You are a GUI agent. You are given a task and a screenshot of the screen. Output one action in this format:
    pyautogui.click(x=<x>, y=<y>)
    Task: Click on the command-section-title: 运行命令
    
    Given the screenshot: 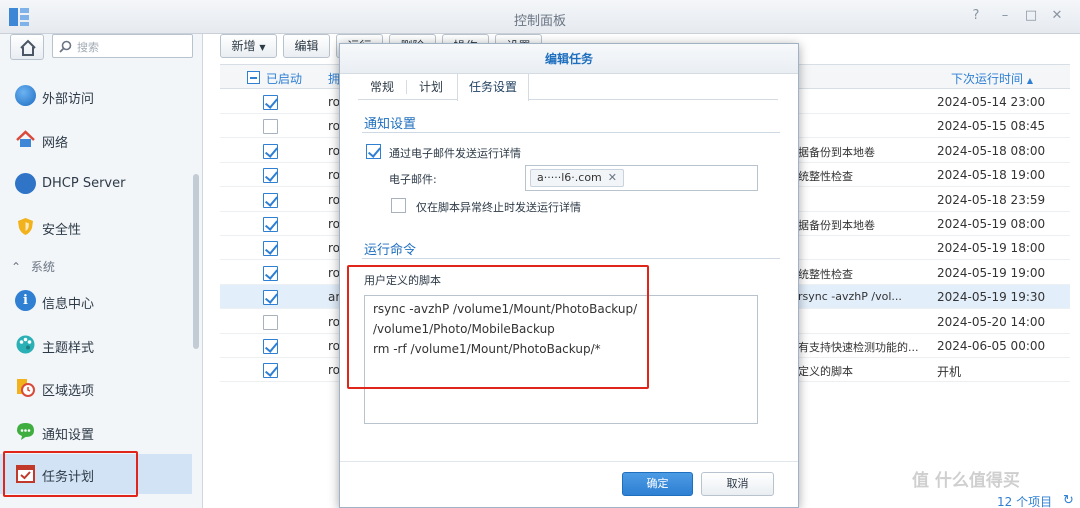 What is the action you would take?
    pyautogui.click(x=390, y=250)
    